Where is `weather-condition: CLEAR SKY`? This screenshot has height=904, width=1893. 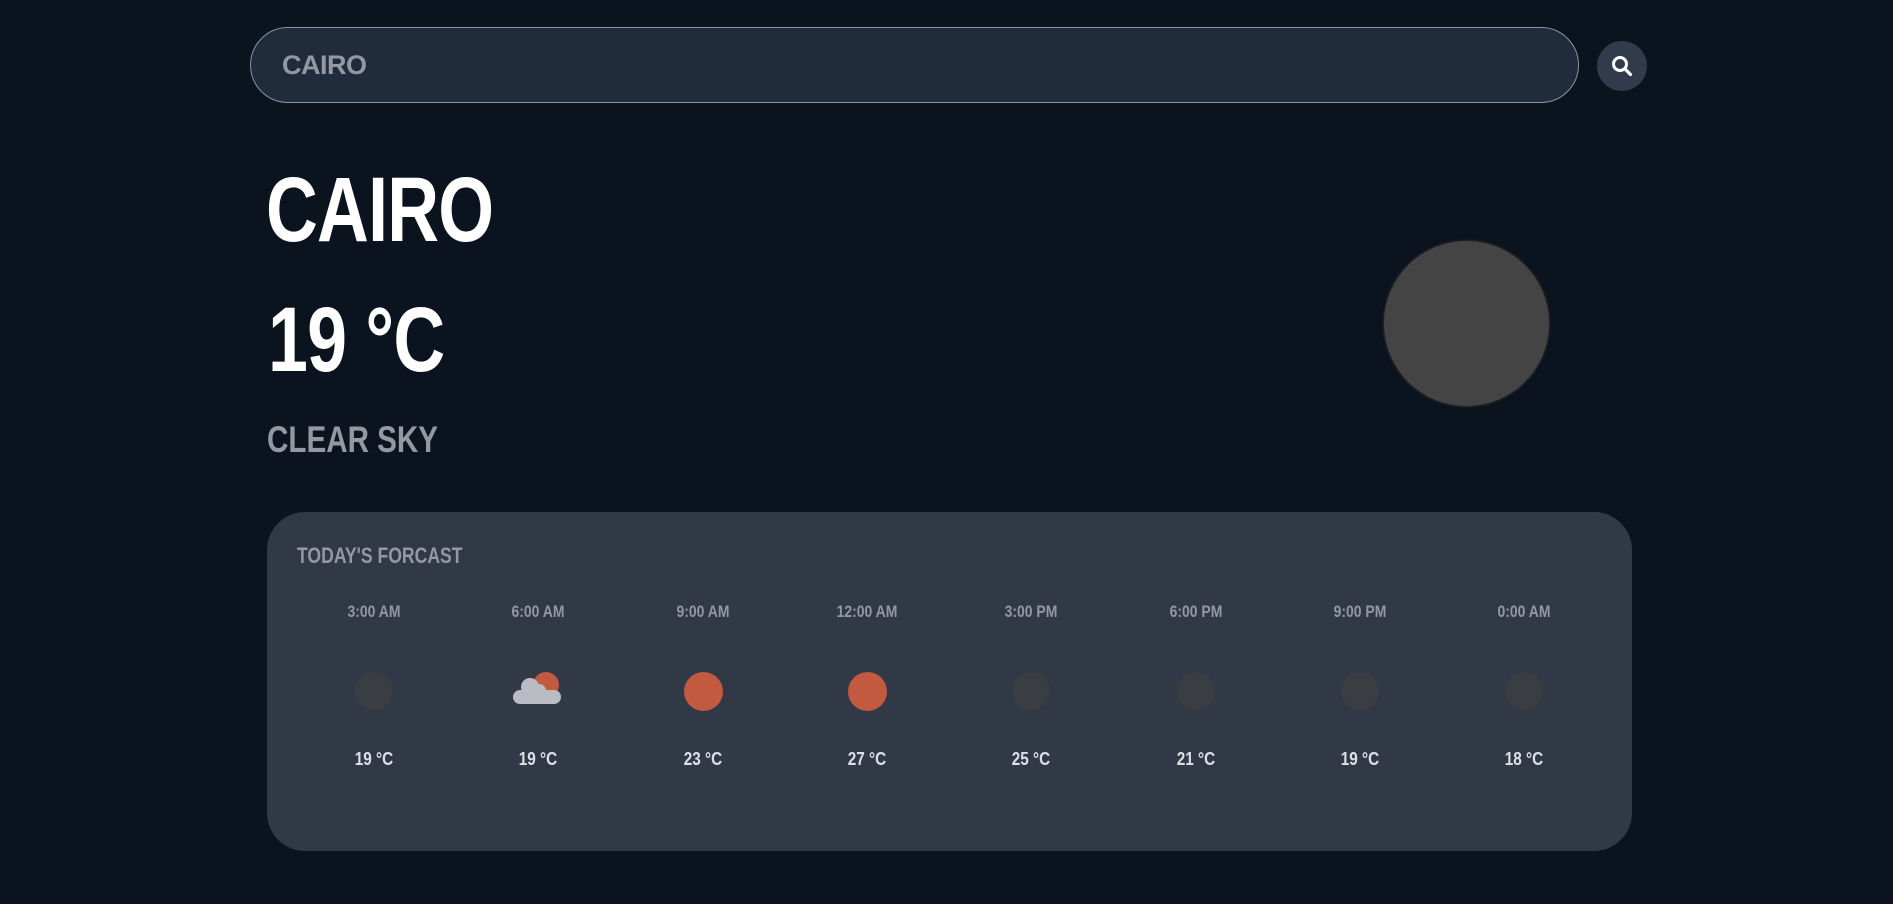 weather-condition: CLEAR SKY is located at coordinates (353, 439).